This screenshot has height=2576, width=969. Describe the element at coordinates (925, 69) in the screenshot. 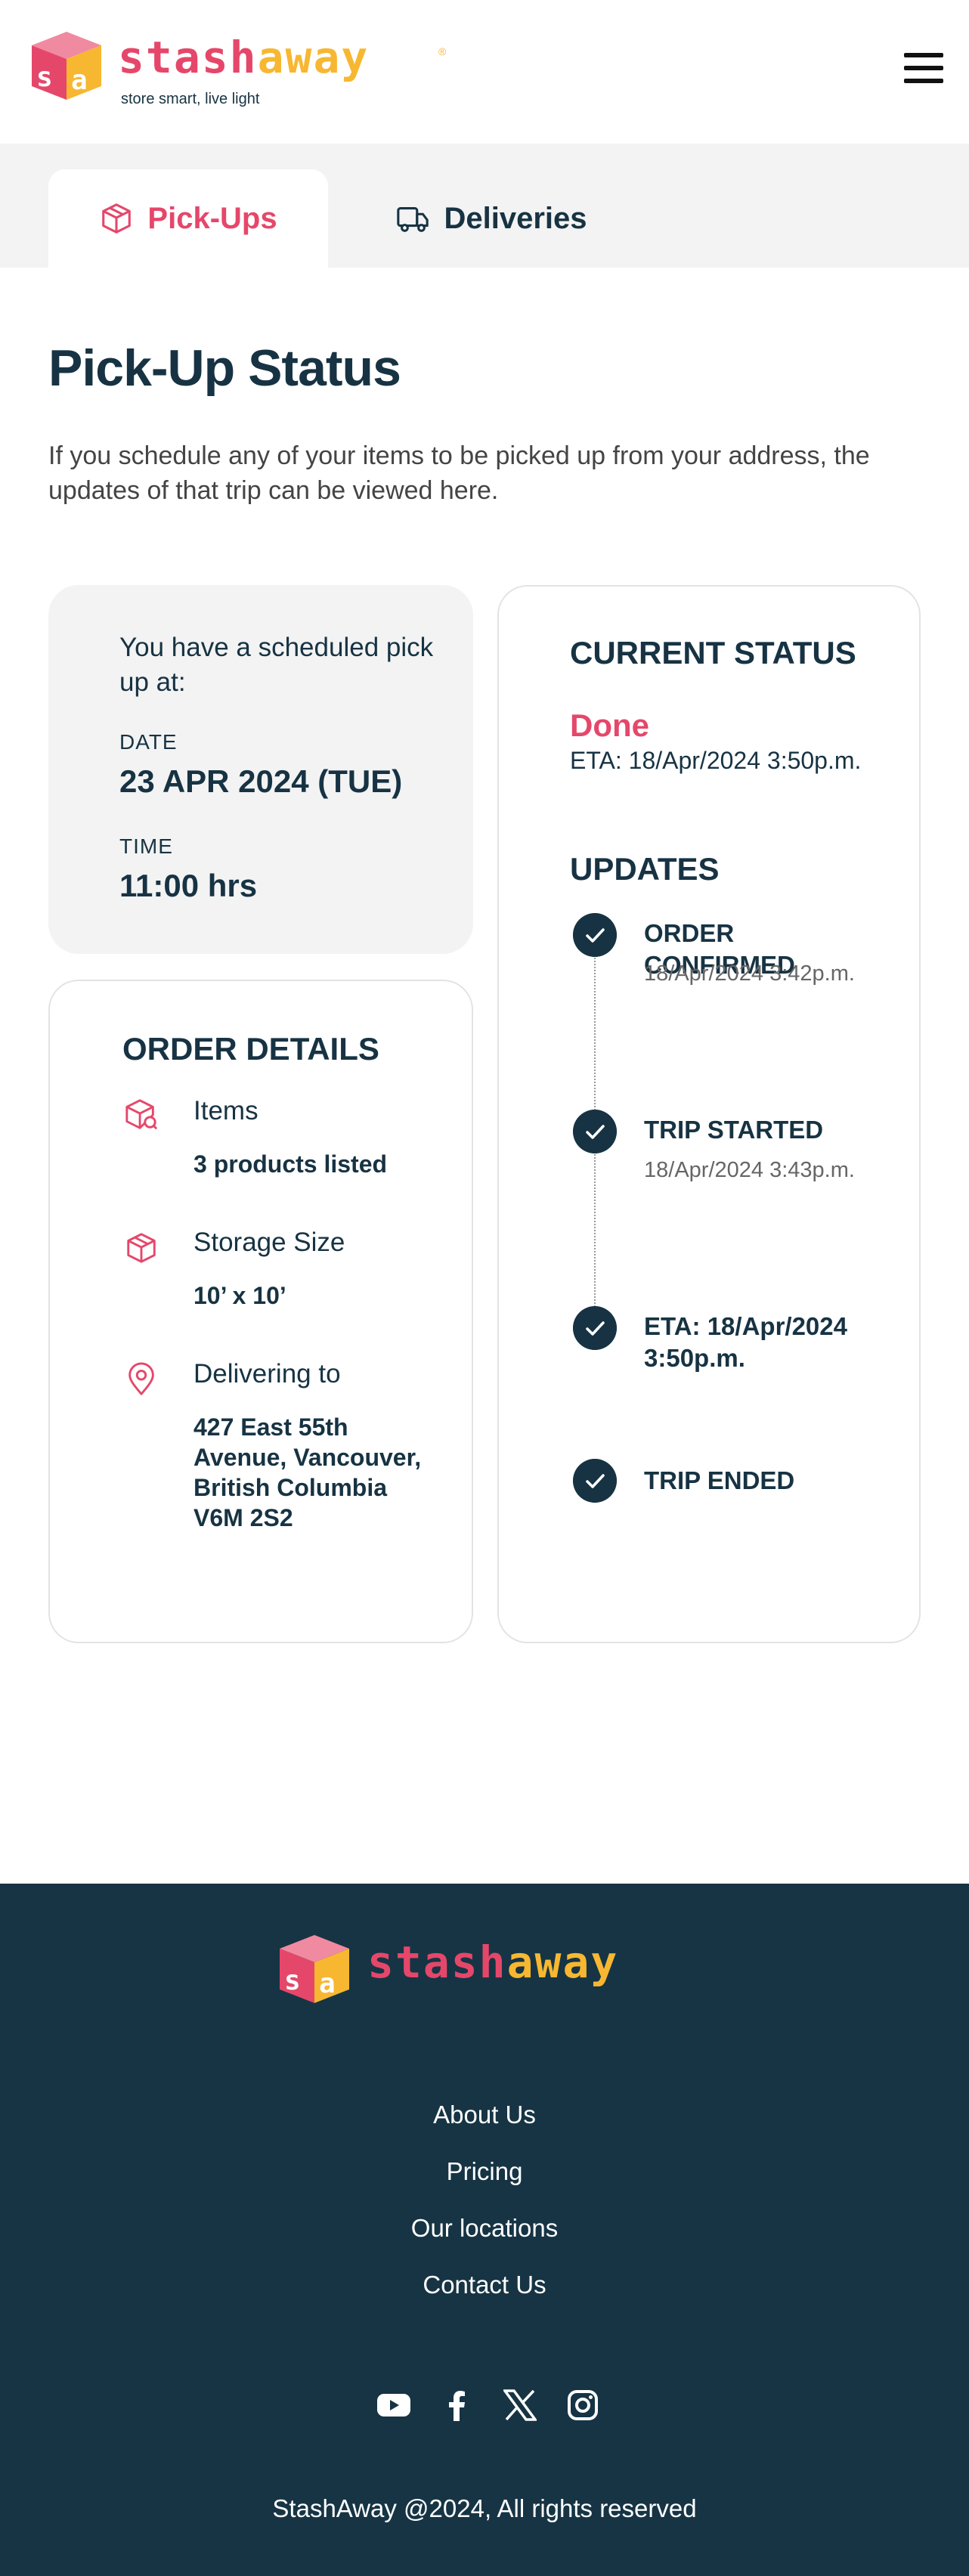

I see `hamburger-menu-icon` at that location.